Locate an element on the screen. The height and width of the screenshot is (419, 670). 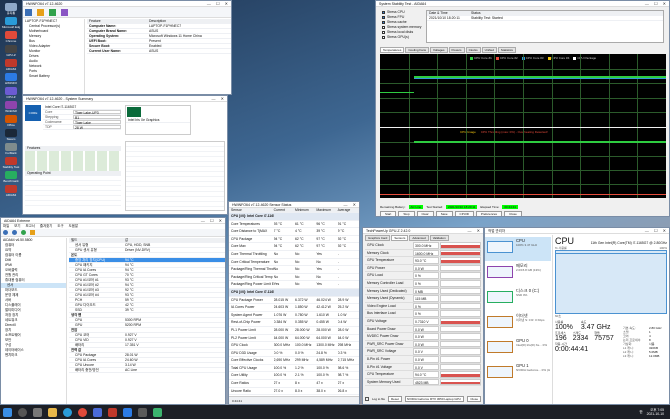
gpuz-tabs: Graphics Card Sensors Advanced Validation is located at coordinates (423, 238).